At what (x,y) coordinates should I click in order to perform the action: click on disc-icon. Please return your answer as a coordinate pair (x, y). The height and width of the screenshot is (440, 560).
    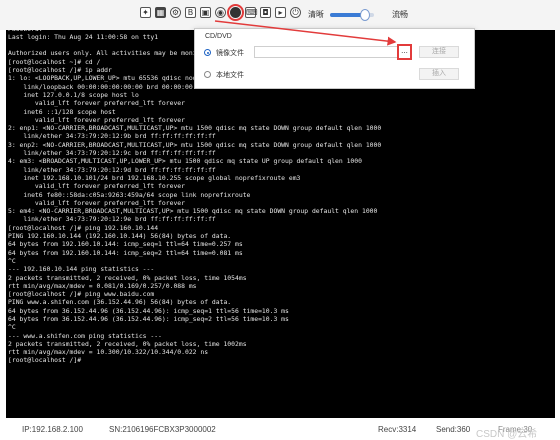
    Looking at the image, I should click on (235, 12).